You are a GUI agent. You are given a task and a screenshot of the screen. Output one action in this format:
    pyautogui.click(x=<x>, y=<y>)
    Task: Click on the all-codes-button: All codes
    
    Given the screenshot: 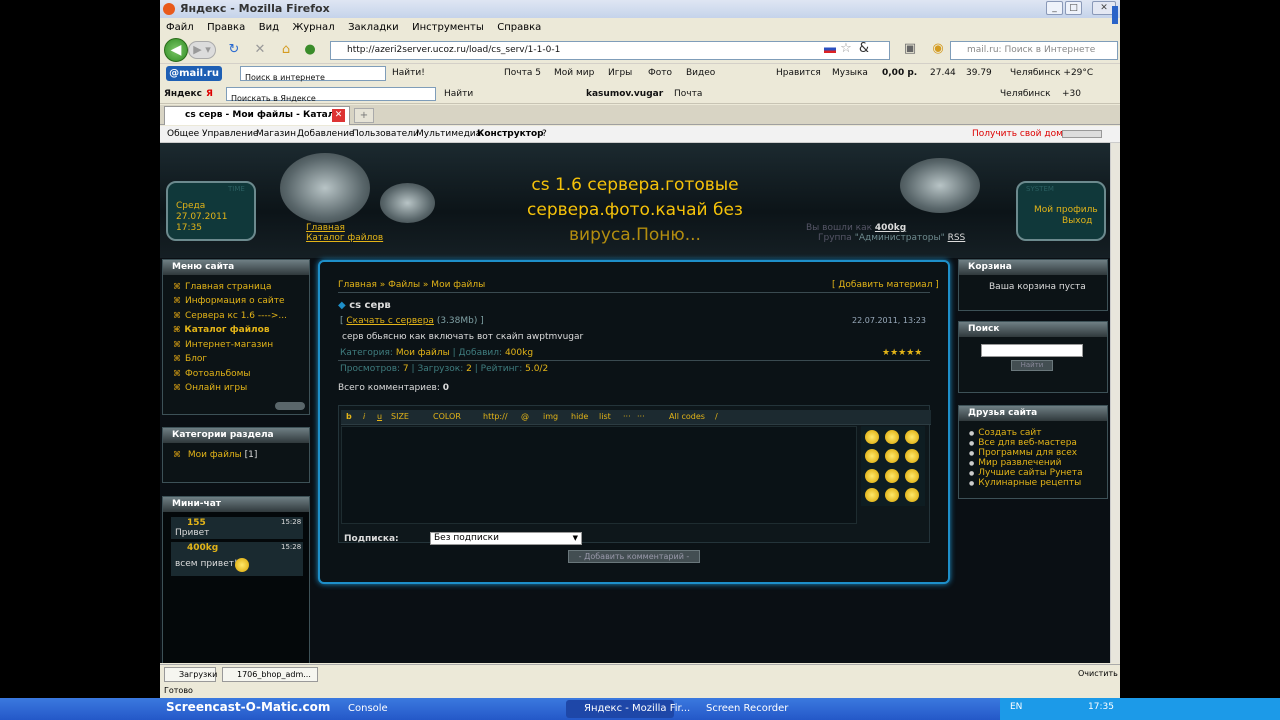 What is the action you would take?
    pyautogui.click(x=687, y=416)
    